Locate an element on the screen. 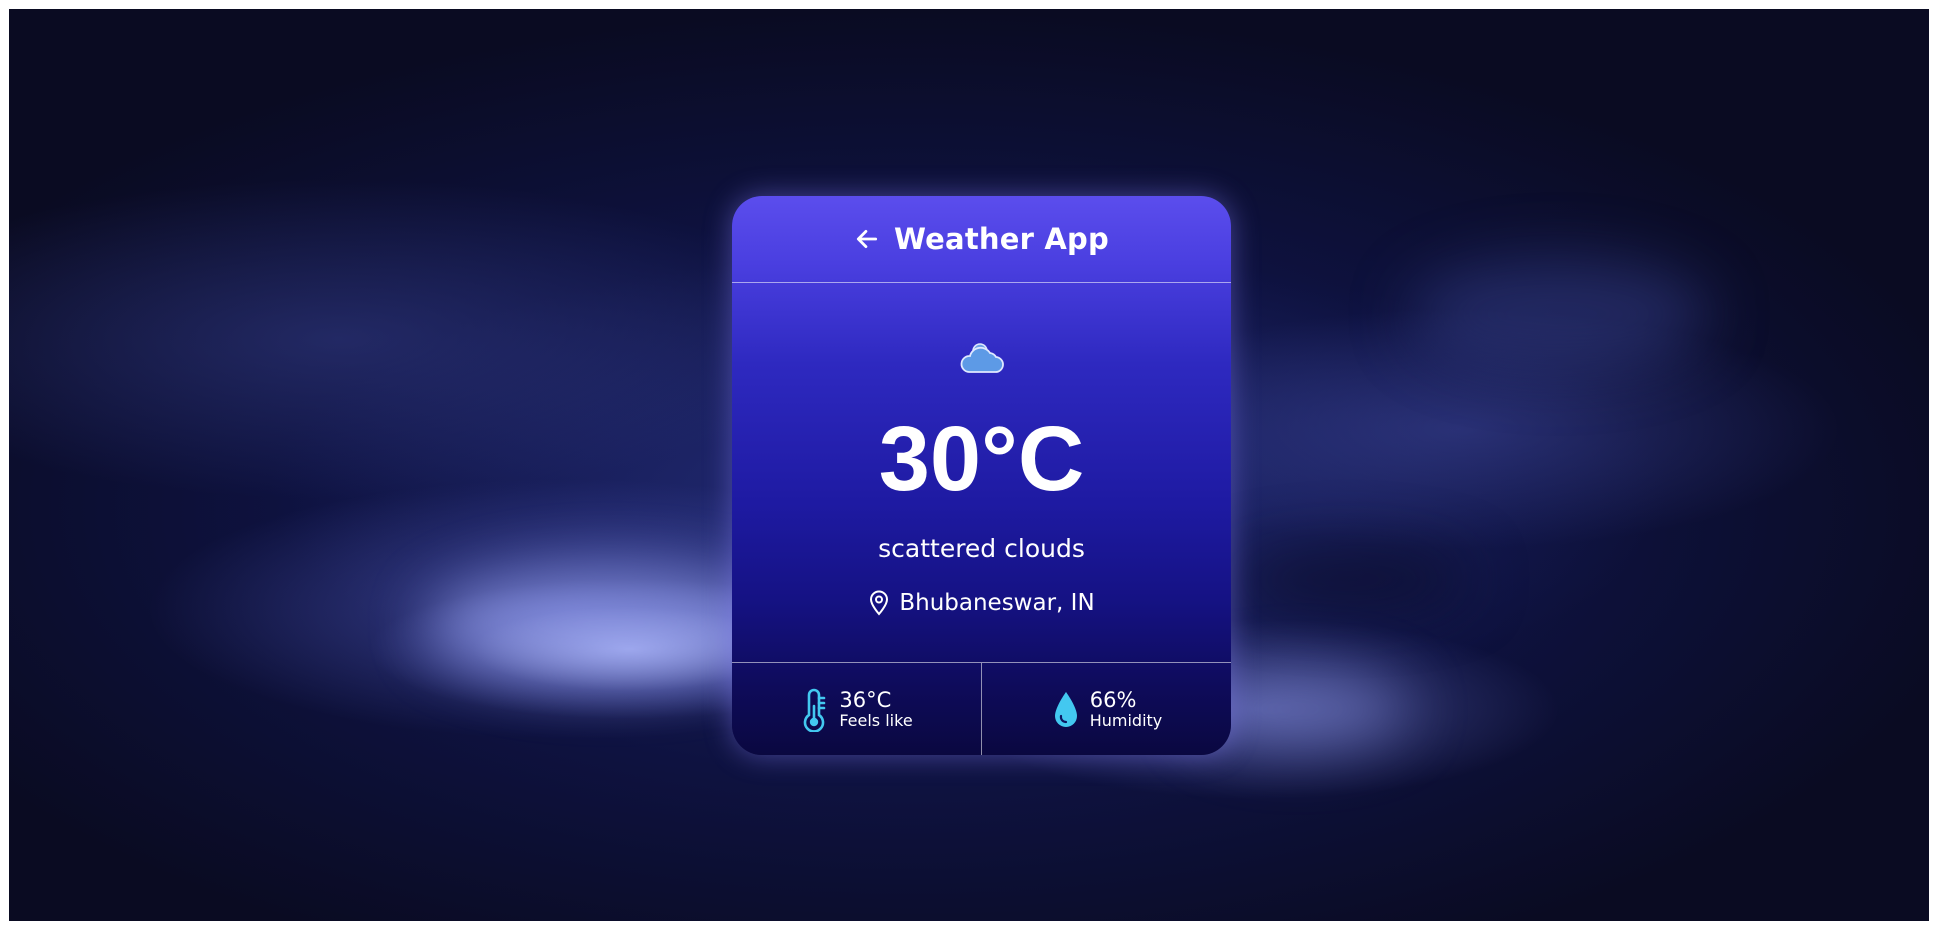 This screenshot has width=1935, height=927. cloud-icon is located at coordinates (982, 357).